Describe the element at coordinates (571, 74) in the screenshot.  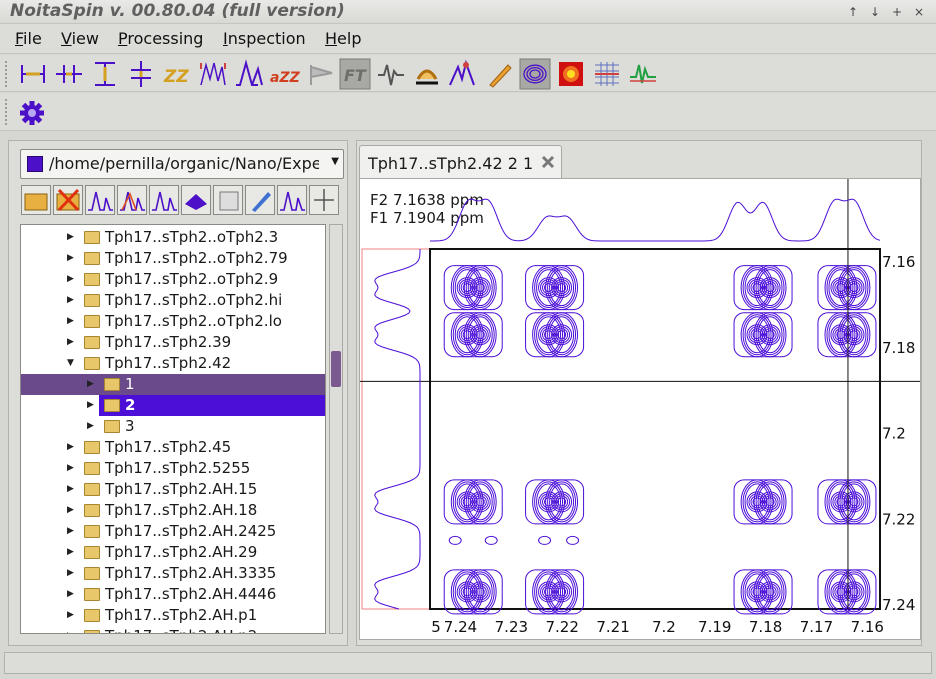
I see `heatmap-icon` at that location.